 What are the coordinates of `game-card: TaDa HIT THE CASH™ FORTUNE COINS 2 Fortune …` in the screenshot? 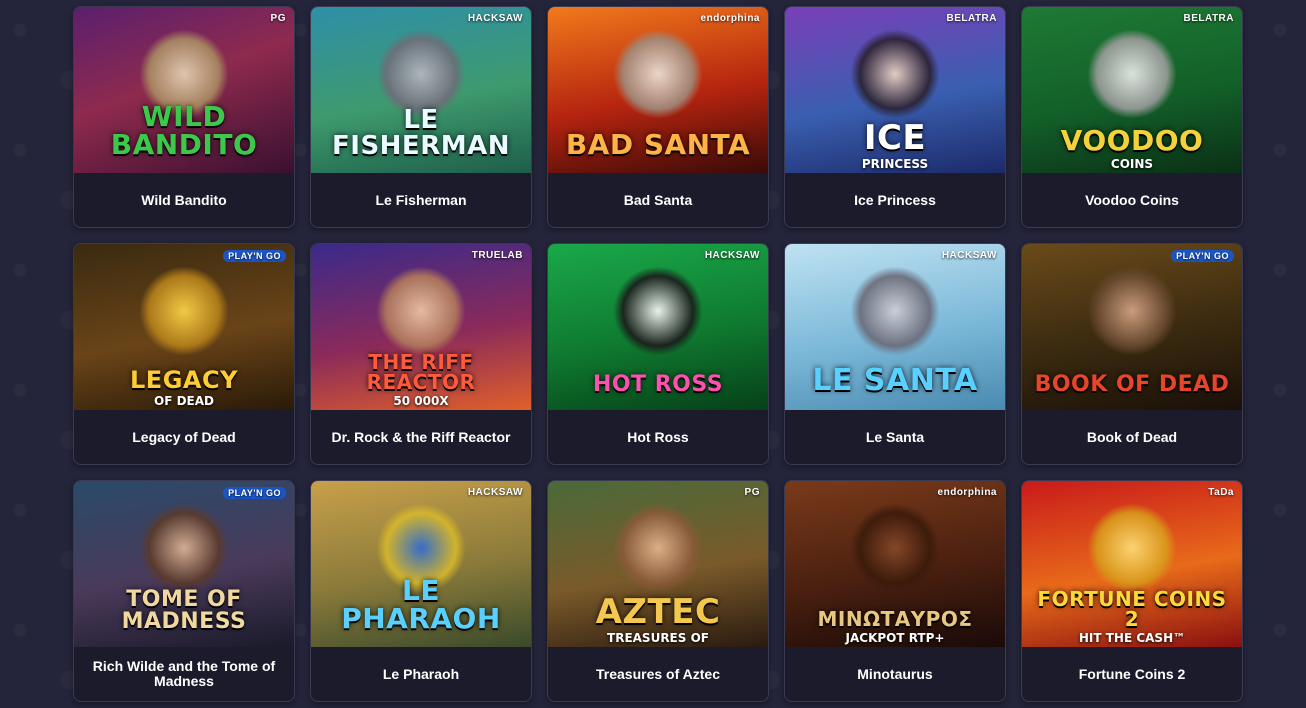 It's located at (1132, 591).